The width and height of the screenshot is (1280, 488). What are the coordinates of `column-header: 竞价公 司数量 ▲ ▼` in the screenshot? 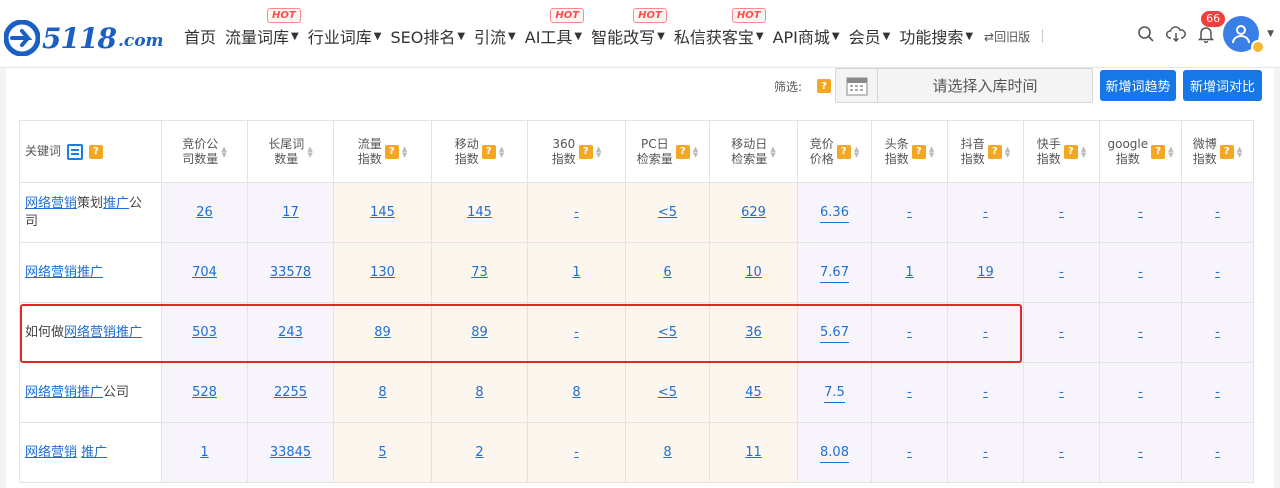 It's located at (204, 151).